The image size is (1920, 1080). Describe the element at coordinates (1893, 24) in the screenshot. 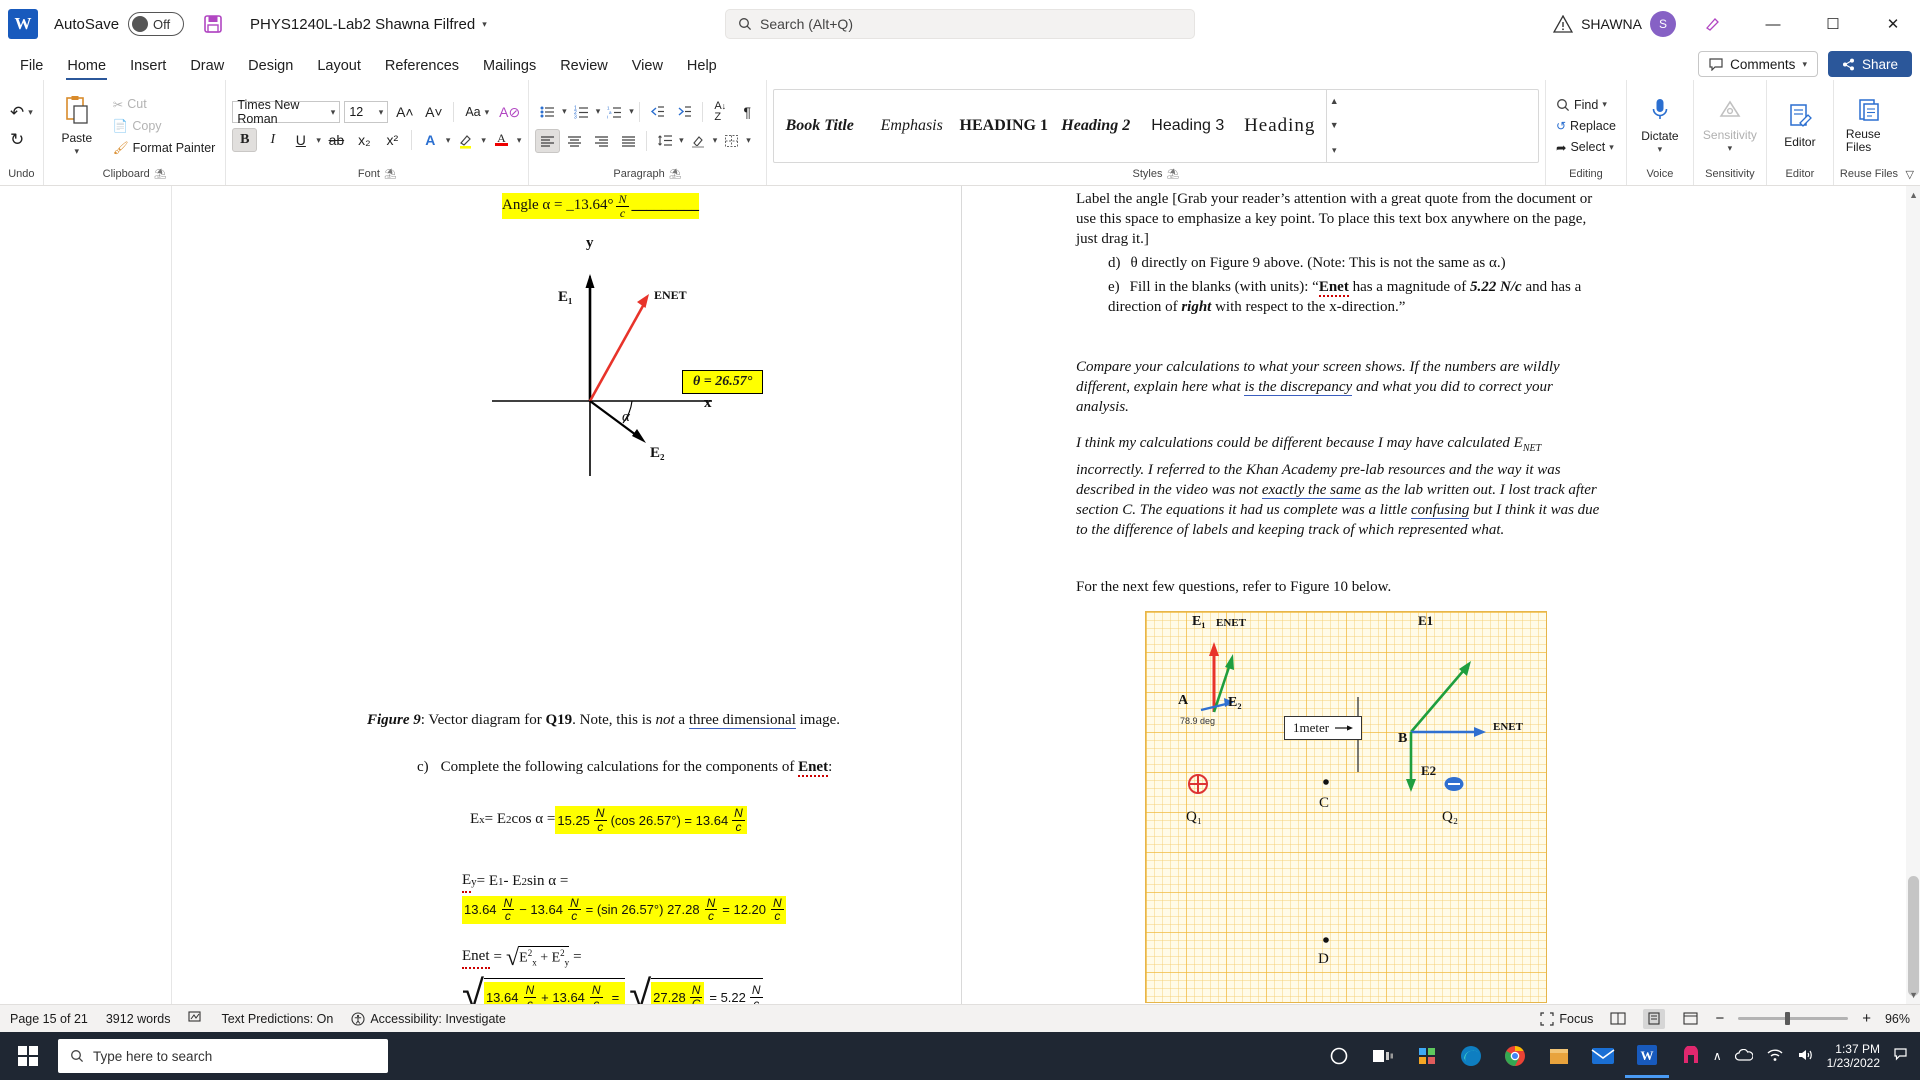

I see `close-button: ✕` at that location.